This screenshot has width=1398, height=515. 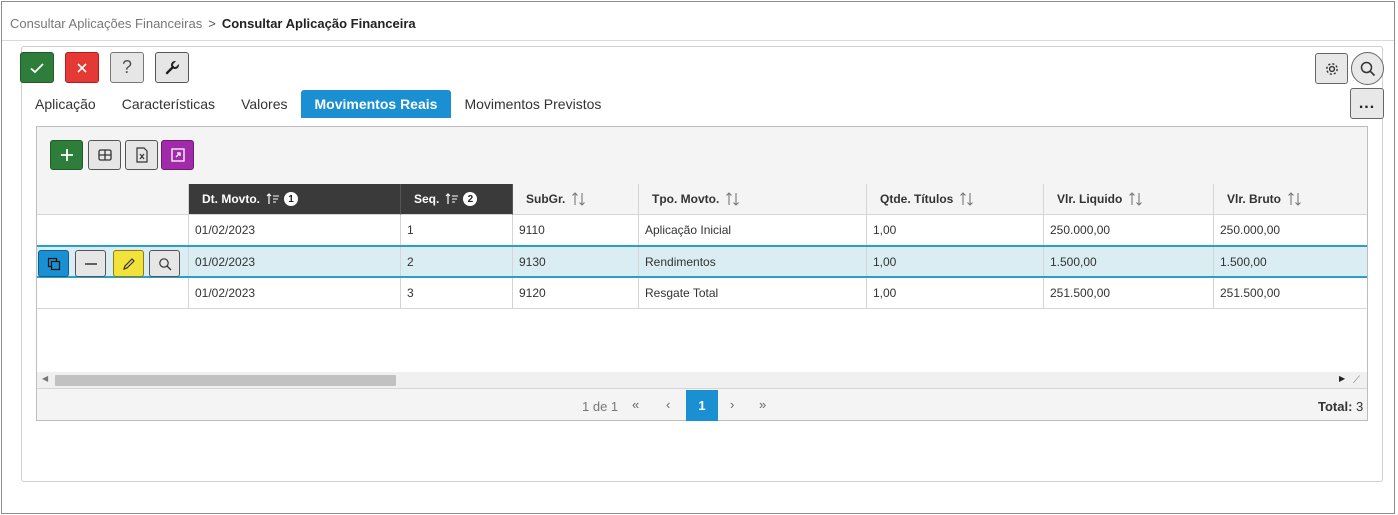 I want to click on search-button, so click(x=1367, y=68).